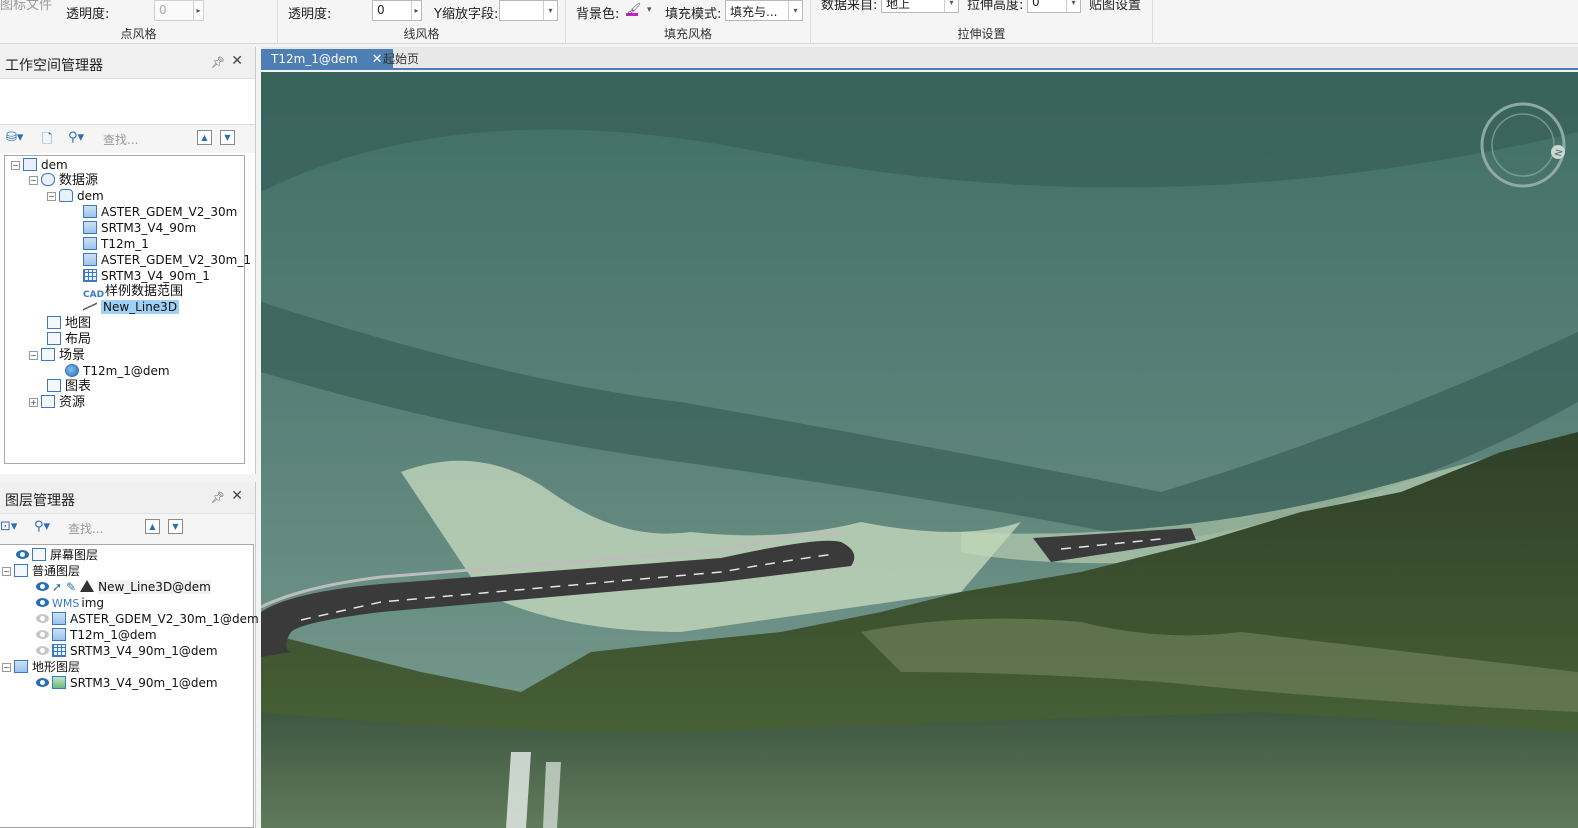  I want to click on workspace-manager-header: 工作空间管理器 📌︎ ✕, so click(127, 63).